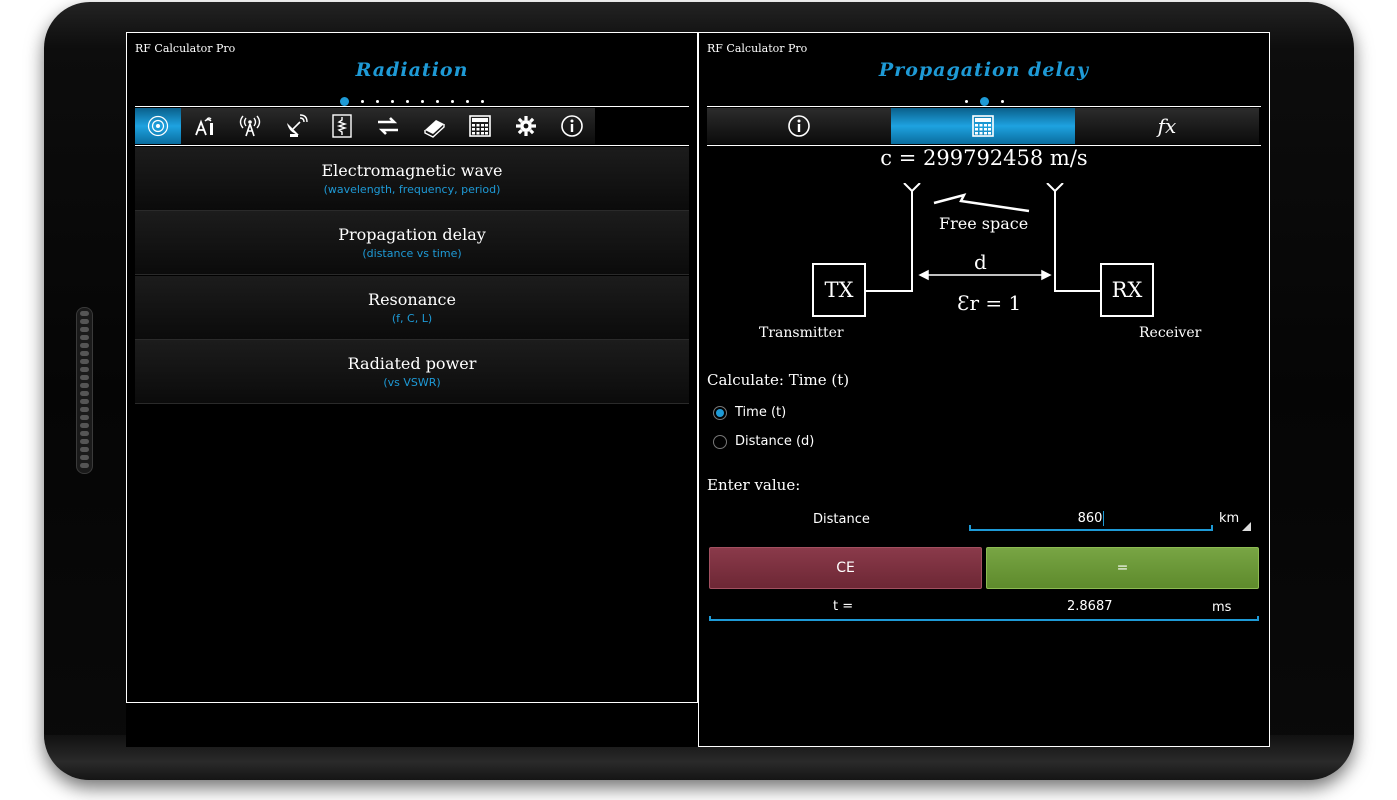  Describe the element at coordinates (1122, 568) in the screenshot. I see `calculate-button: =` at that location.